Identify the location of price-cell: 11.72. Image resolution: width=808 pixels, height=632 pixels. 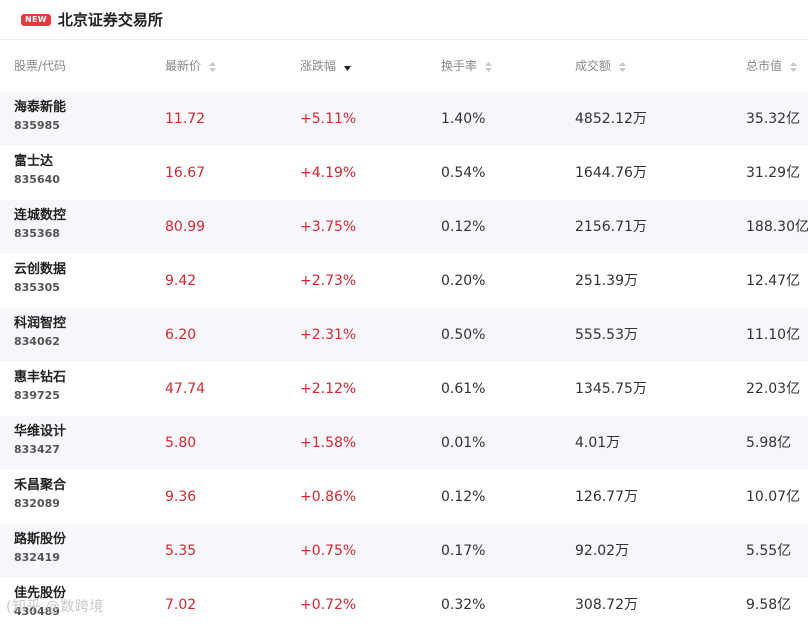
(185, 119).